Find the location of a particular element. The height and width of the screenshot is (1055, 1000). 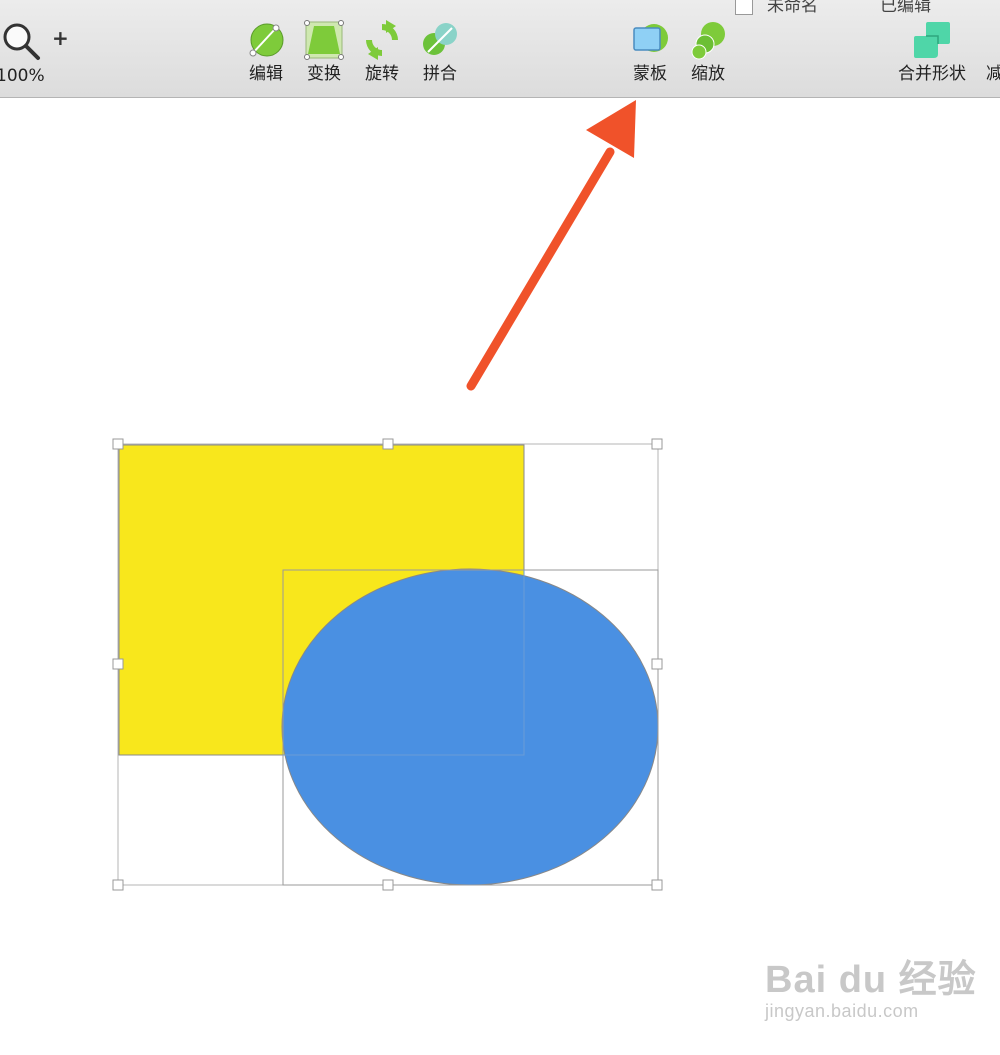

handle-bottom-left is located at coordinates (118, 885).